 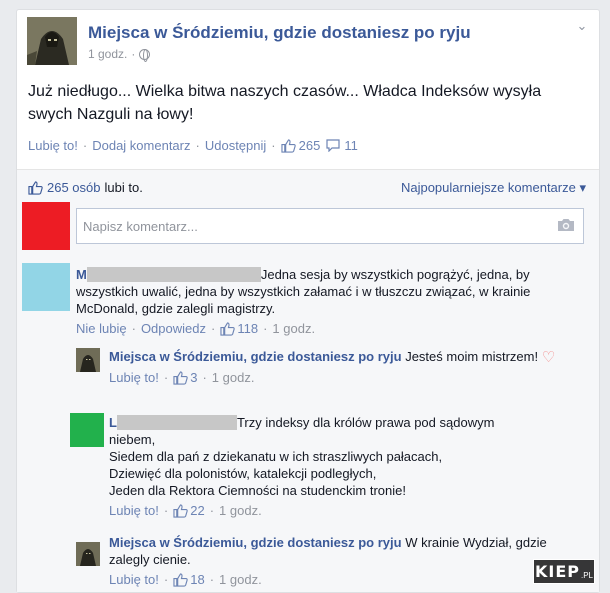 What do you see at coordinates (548, 357) in the screenshot?
I see `heart-icon: ♡` at bounding box center [548, 357].